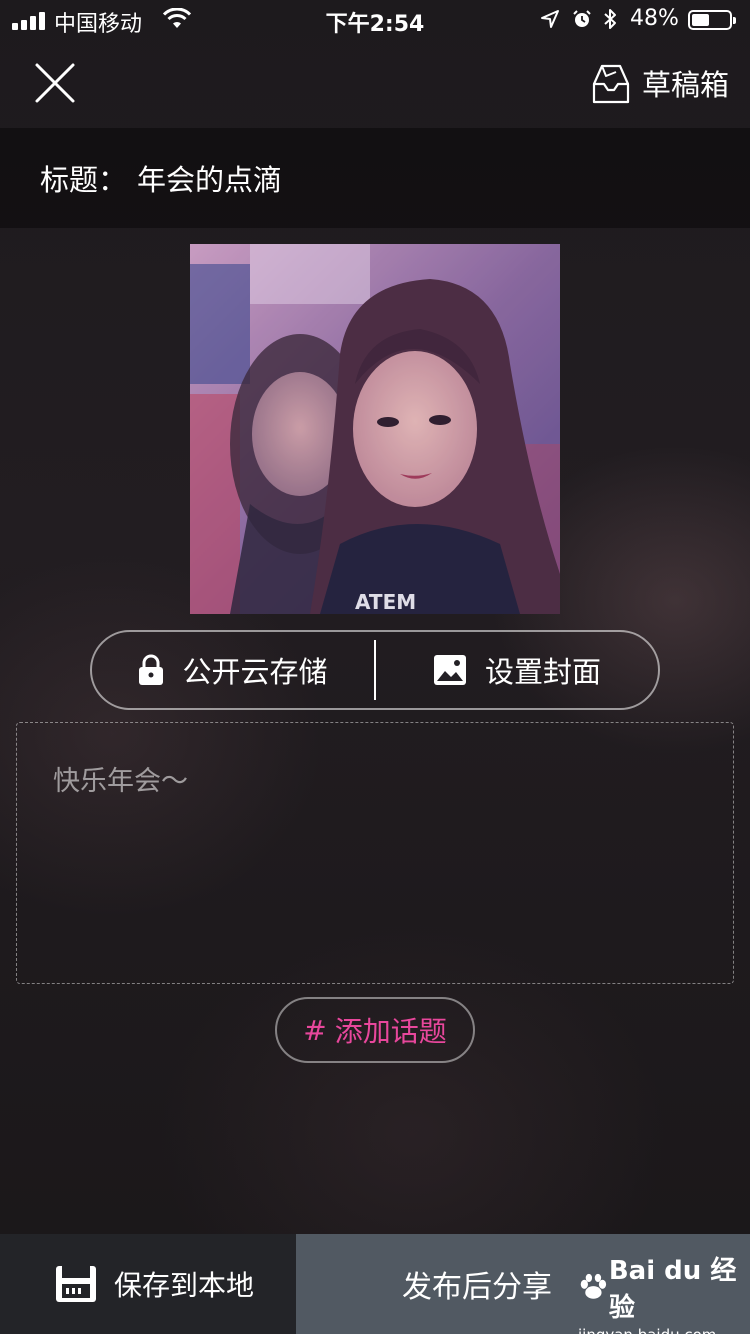 The height and width of the screenshot is (1334, 750). I want to click on add-topic-button: # 添加话题, so click(375, 1030).